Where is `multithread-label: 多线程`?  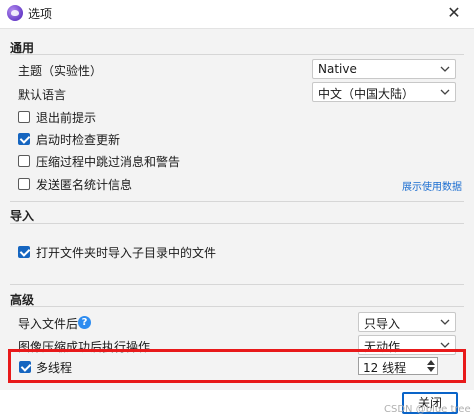 multithread-label: 多线程 is located at coordinates (54, 368).